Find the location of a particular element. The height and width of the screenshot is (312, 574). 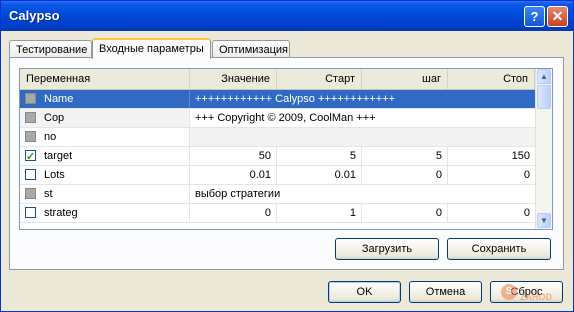

col-header-step: шаг is located at coordinates (405, 79).